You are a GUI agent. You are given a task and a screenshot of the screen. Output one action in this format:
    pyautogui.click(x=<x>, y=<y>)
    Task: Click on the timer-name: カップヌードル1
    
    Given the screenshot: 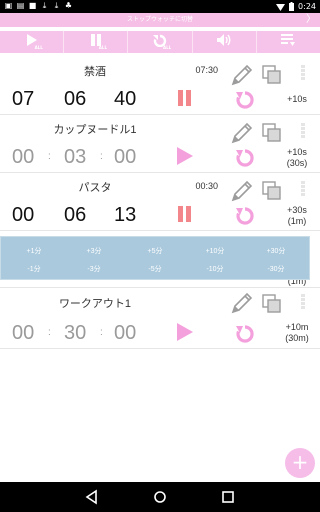 What is the action you would take?
    pyautogui.click(x=95, y=129)
    